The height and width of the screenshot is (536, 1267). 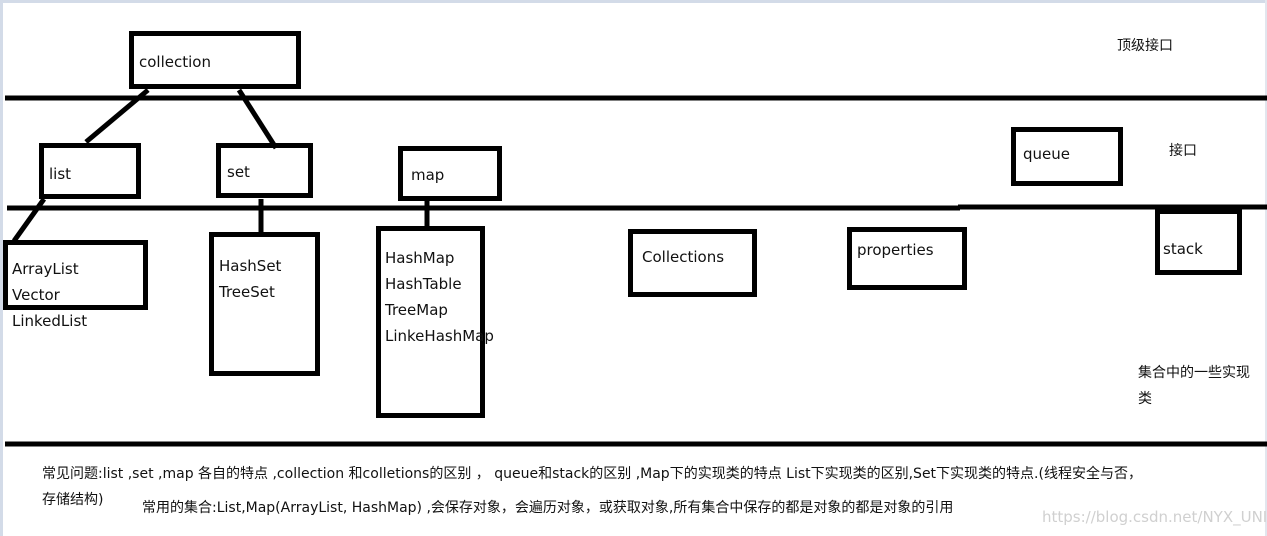 I want to click on set-impl-hashset: HashSet, so click(x=250, y=266).